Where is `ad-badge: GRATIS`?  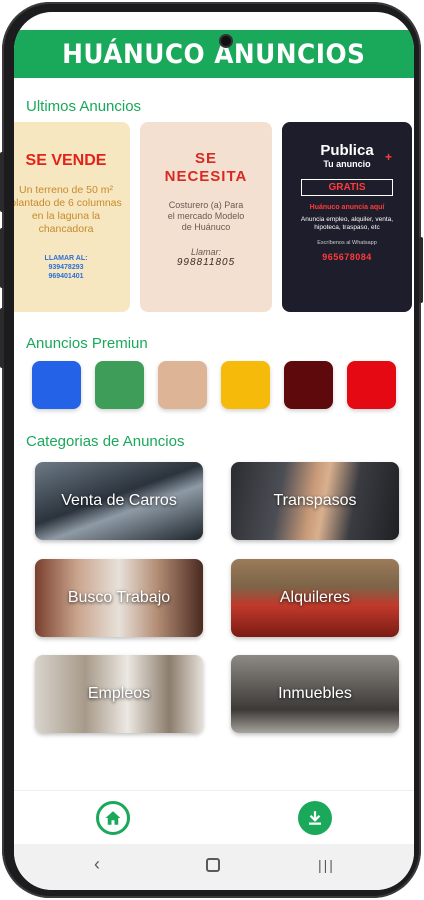 ad-badge: GRATIS is located at coordinates (347, 187).